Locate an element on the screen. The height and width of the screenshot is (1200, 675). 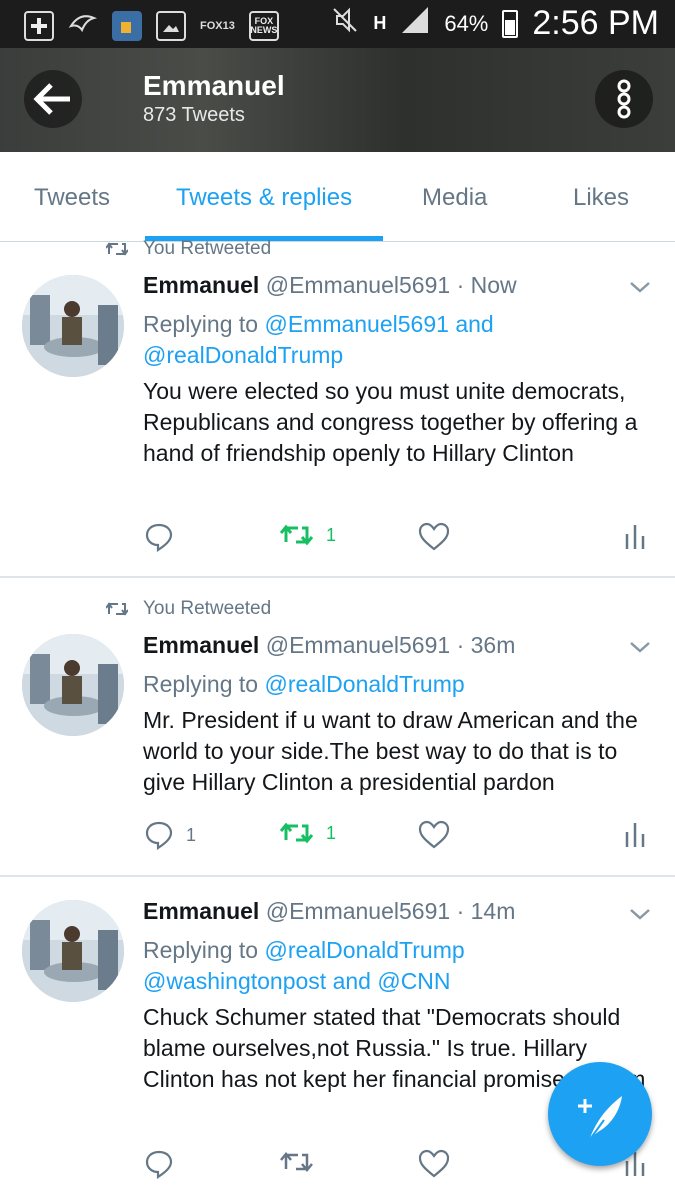
compose-feather-icon is located at coordinates (600, 1119).